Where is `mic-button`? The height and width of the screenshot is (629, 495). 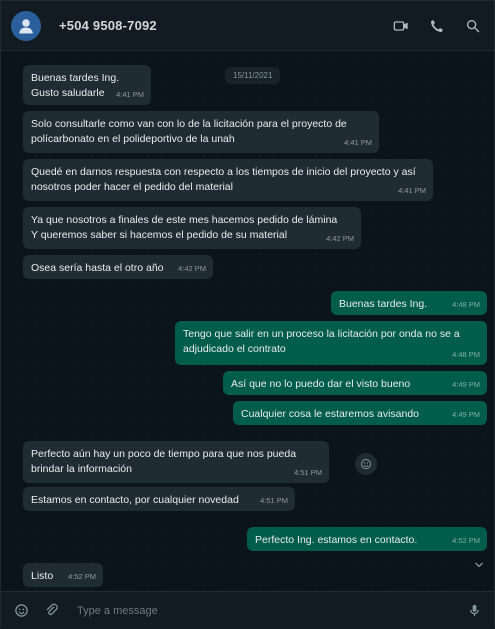 mic-button is located at coordinates (474, 611).